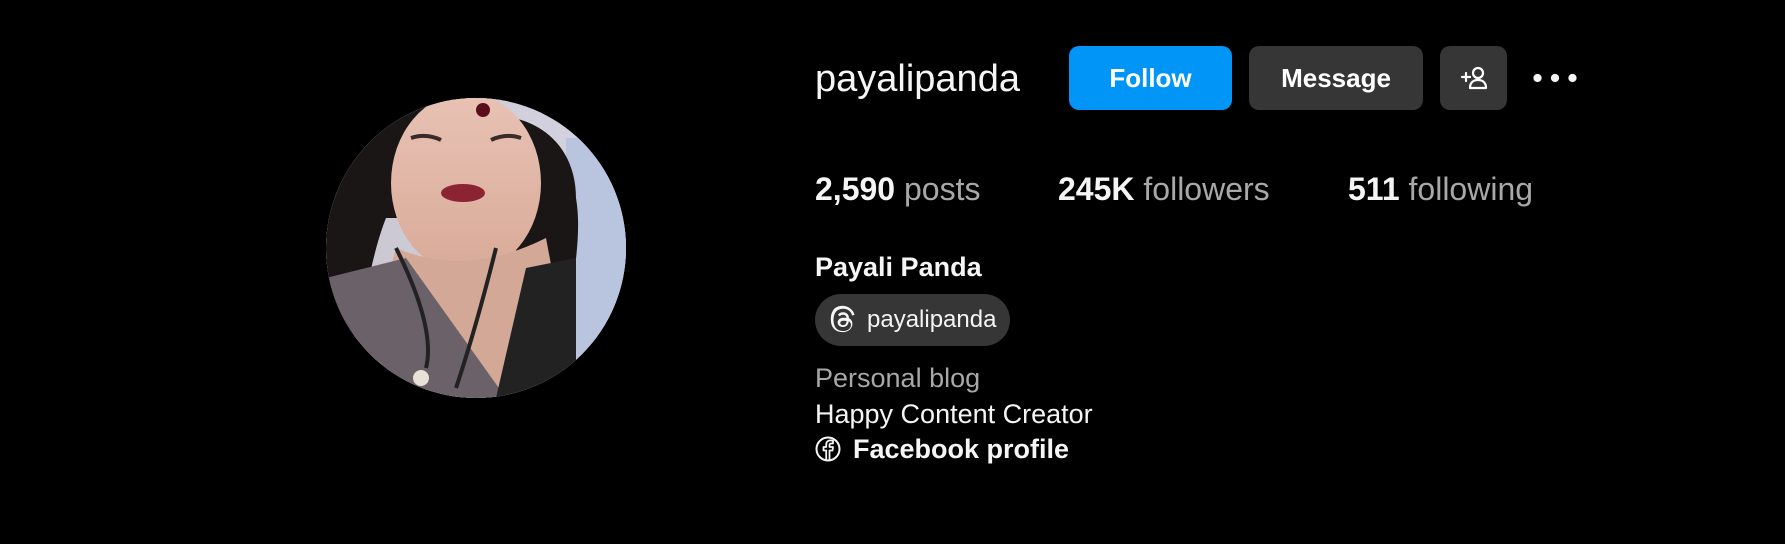 The height and width of the screenshot is (544, 1785). I want to click on profile-bio: Happy Content Creator, so click(954, 414).